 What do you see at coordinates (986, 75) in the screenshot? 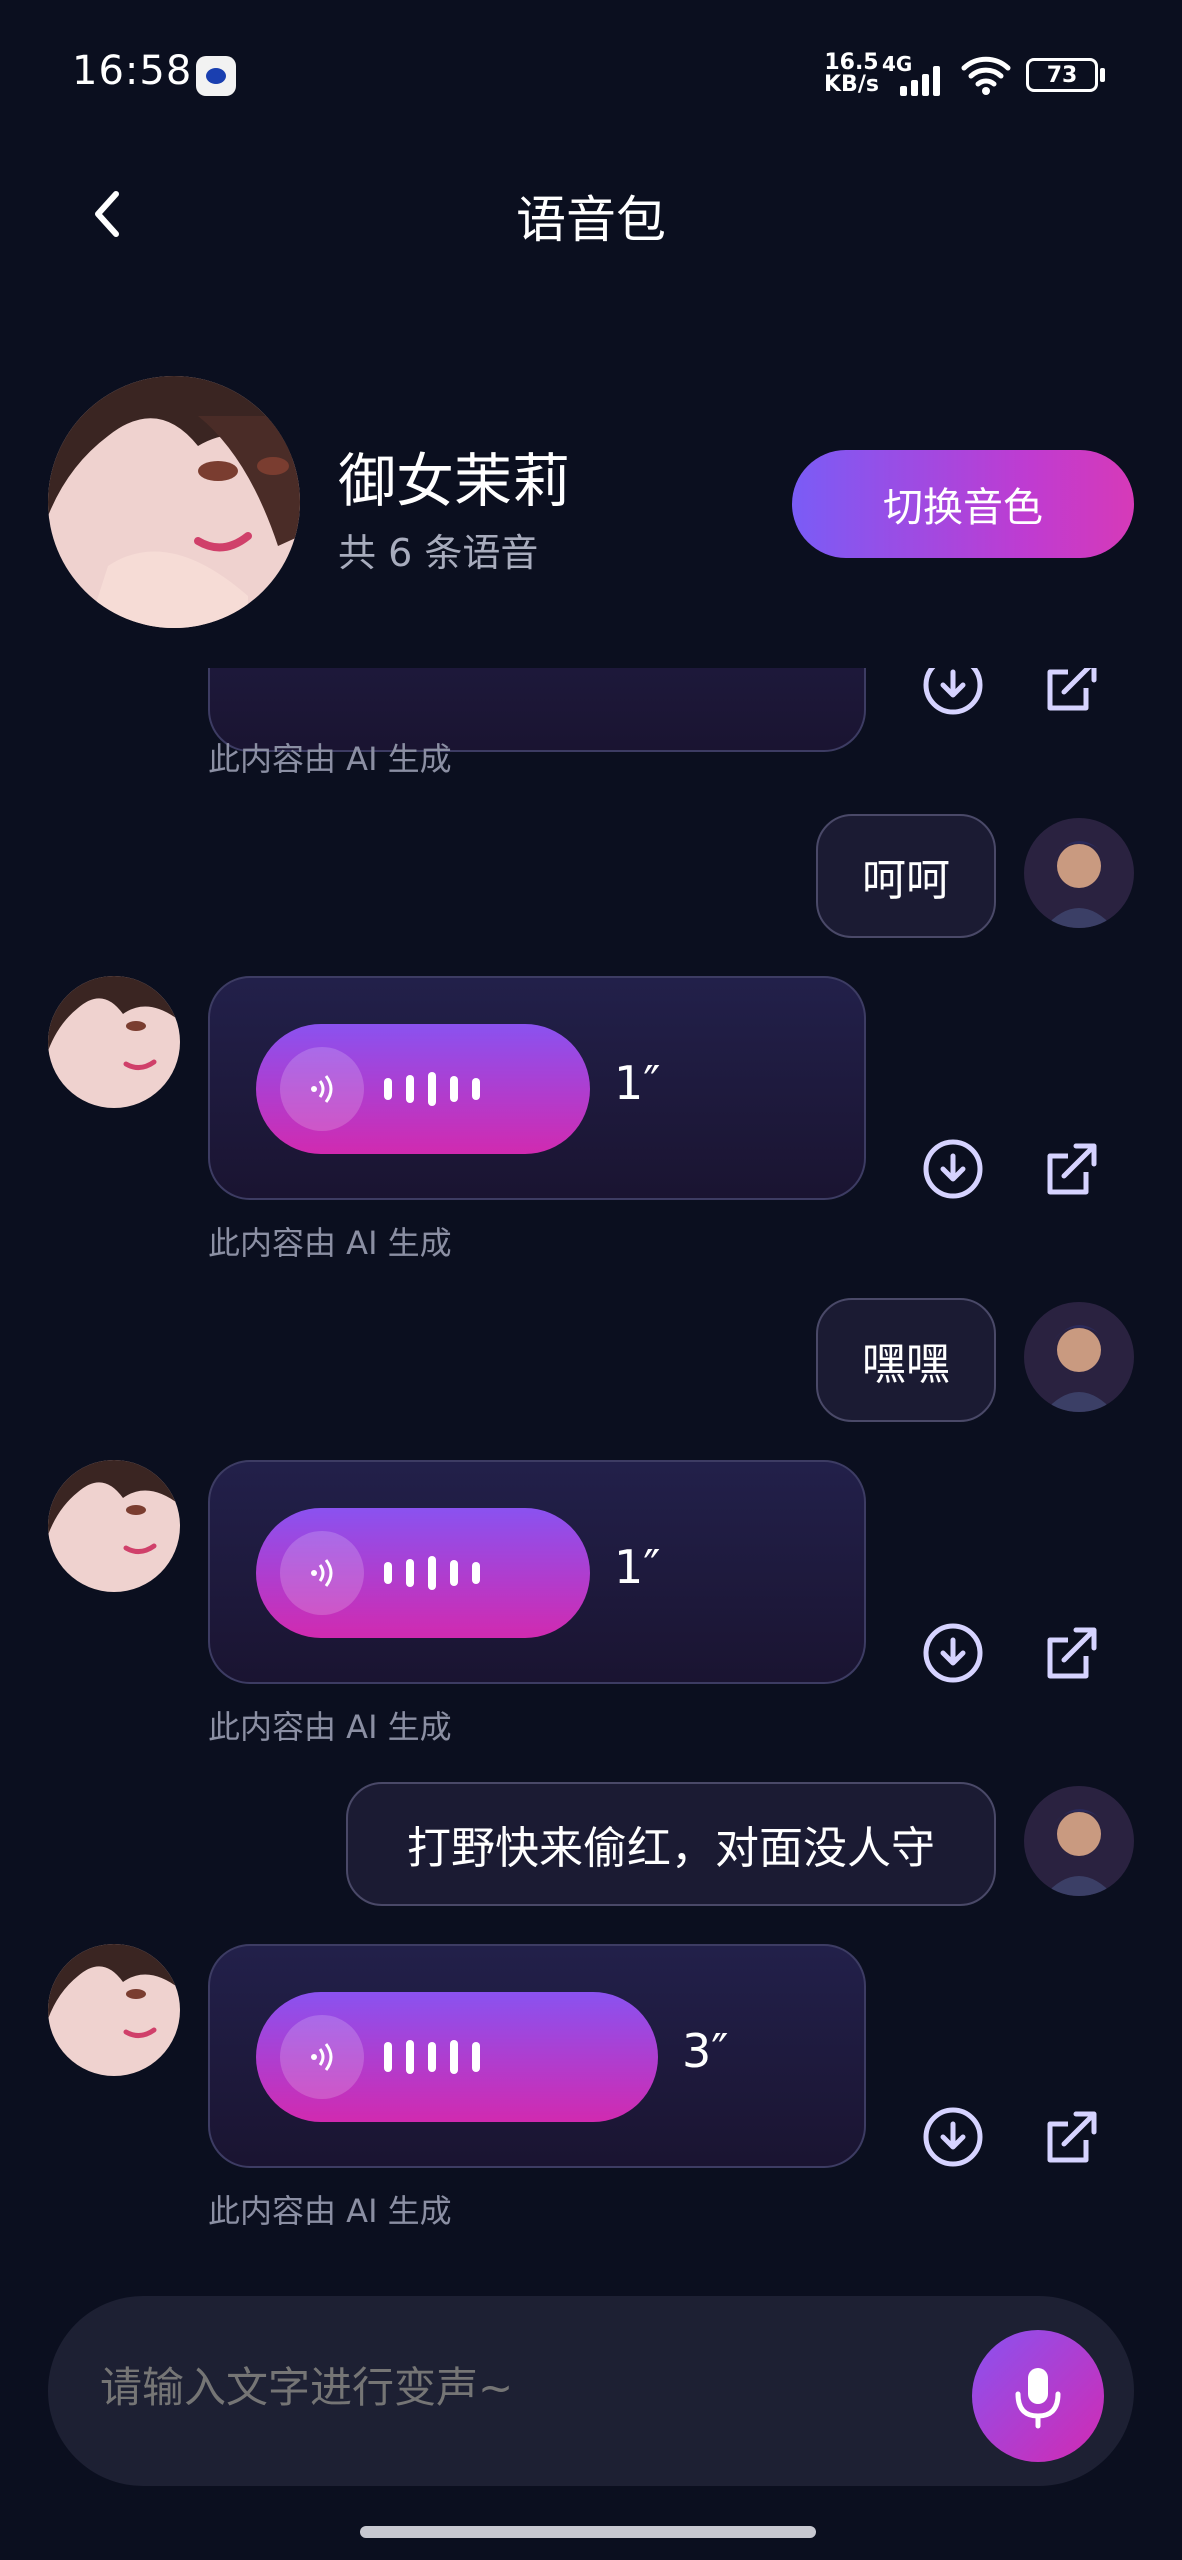
I see `wifi-icon` at bounding box center [986, 75].